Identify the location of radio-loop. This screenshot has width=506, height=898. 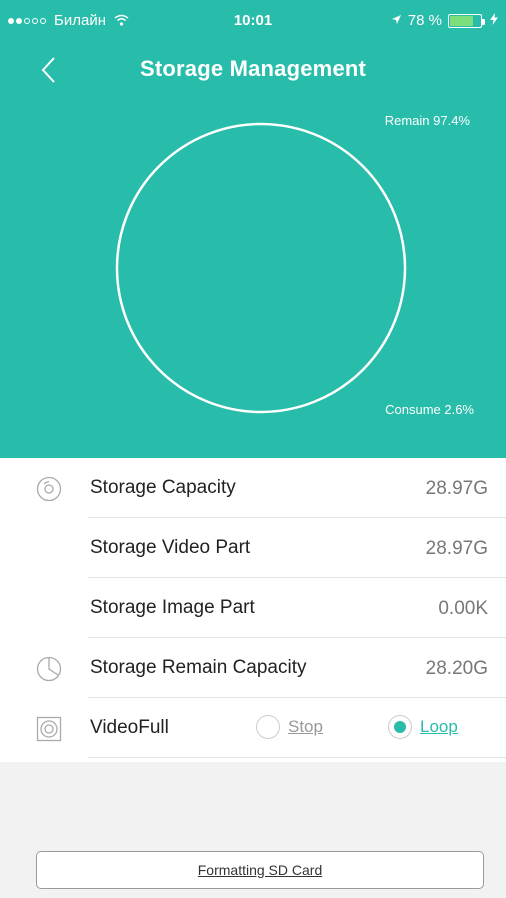
(400, 727).